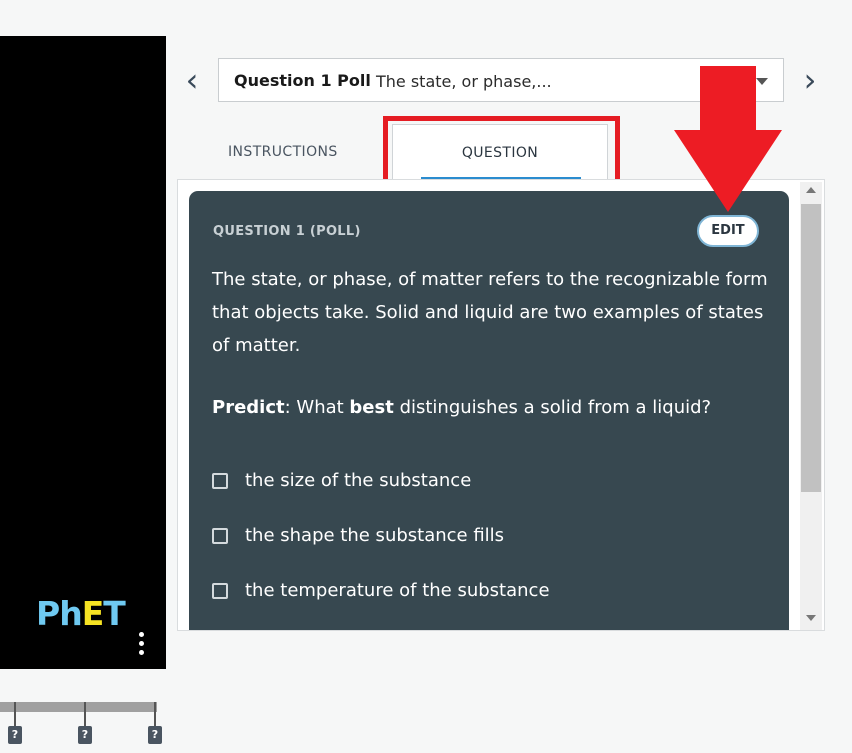  Describe the element at coordinates (302, 80) in the screenshot. I see `question-select-title: Question 1 Poll` at that location.